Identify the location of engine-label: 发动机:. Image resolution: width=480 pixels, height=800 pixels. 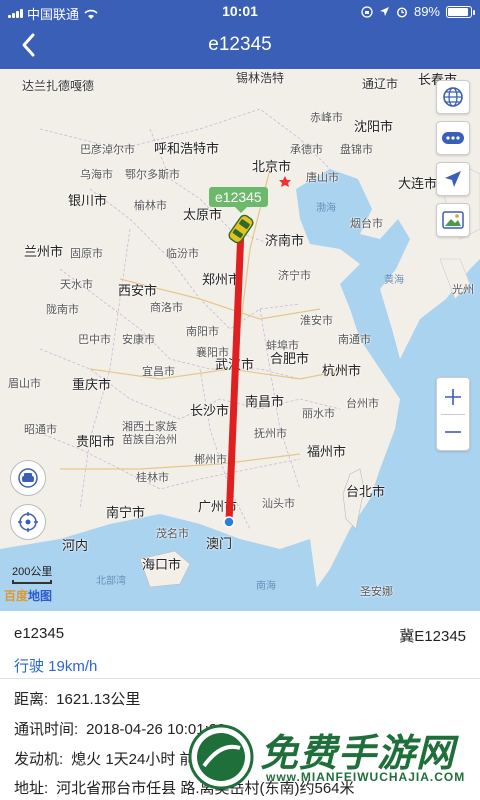
(39, 759).